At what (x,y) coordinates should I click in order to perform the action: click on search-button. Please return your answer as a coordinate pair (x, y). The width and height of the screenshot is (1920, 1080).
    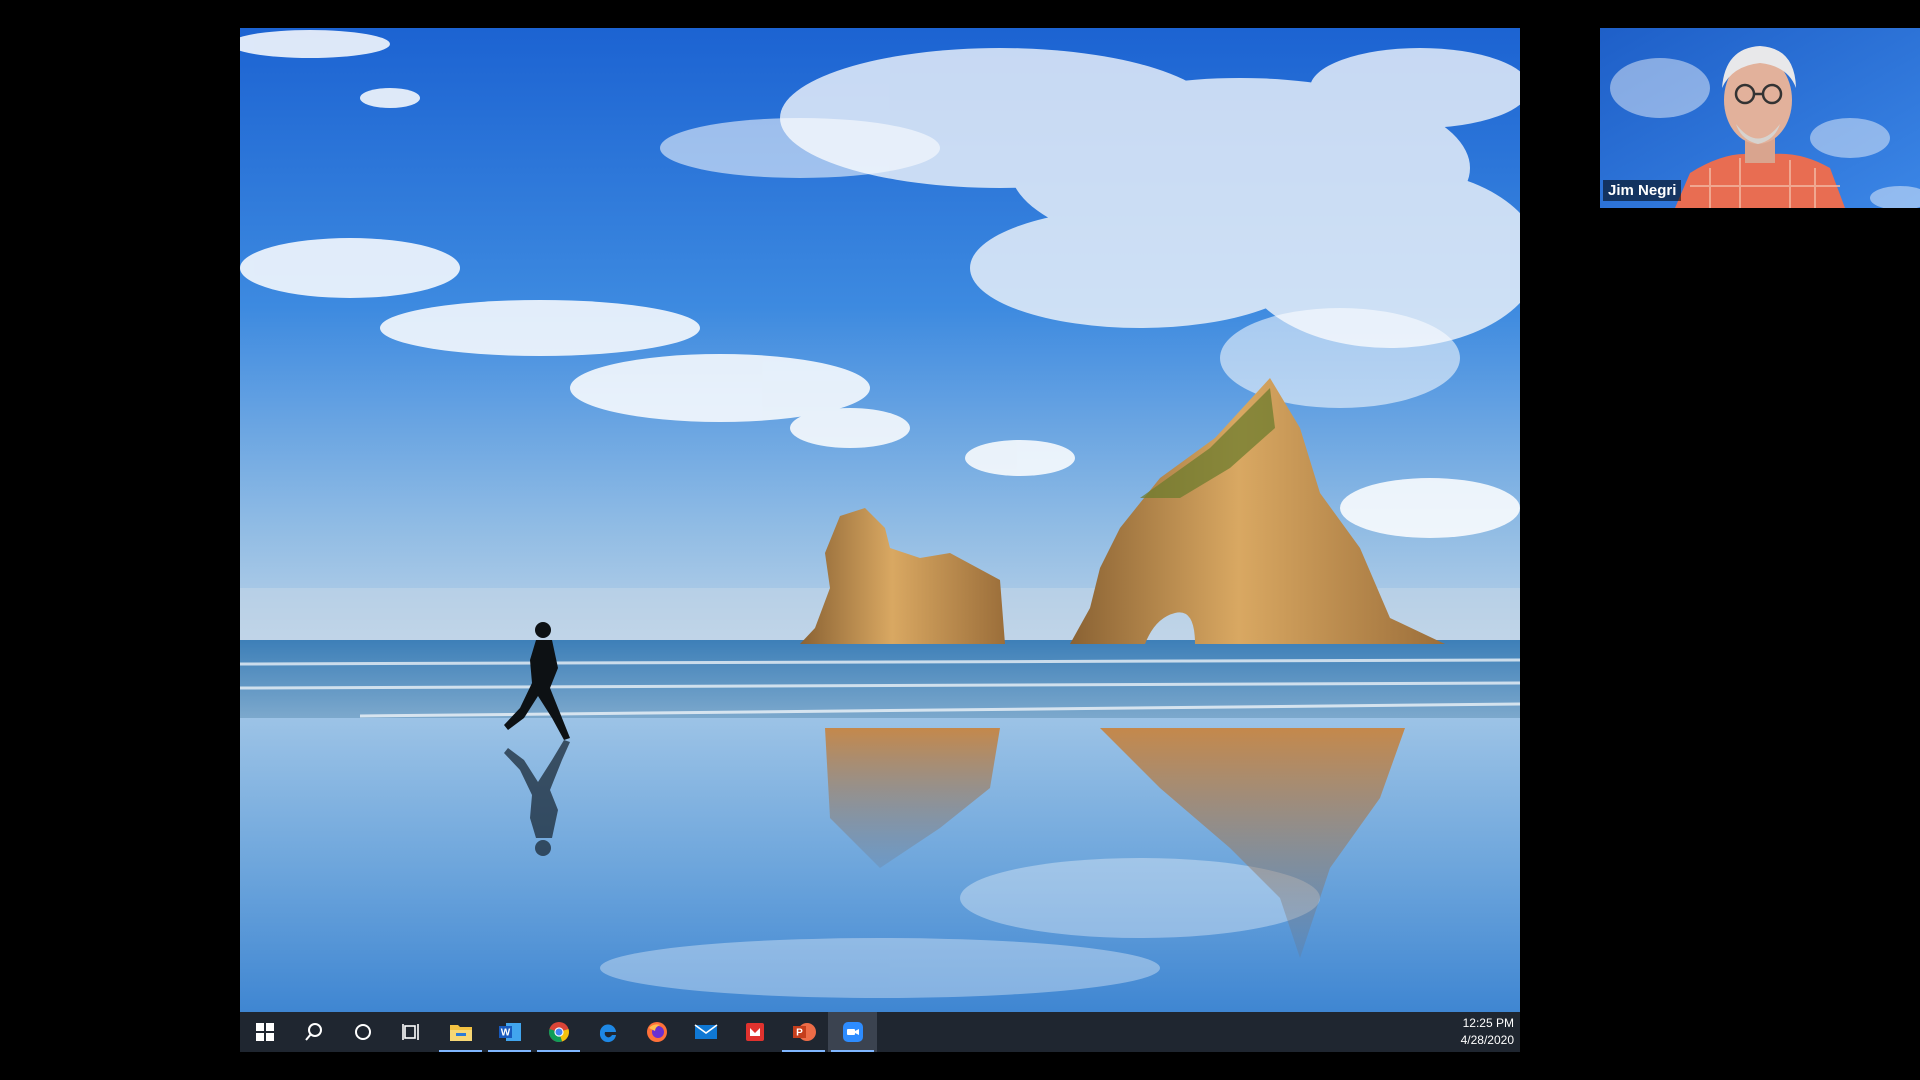
    Looking at the image, I should click on (313, 1032).